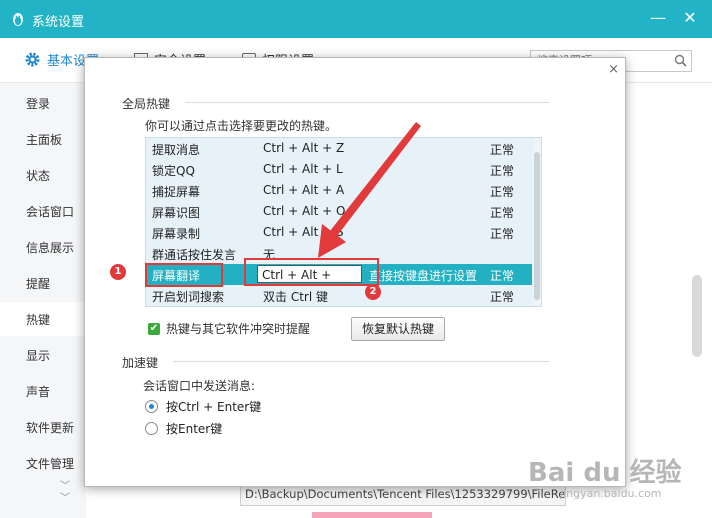 This screenshot has width=712, height=518. I want to click on annotation-arrow-icon, so click(369, 190).